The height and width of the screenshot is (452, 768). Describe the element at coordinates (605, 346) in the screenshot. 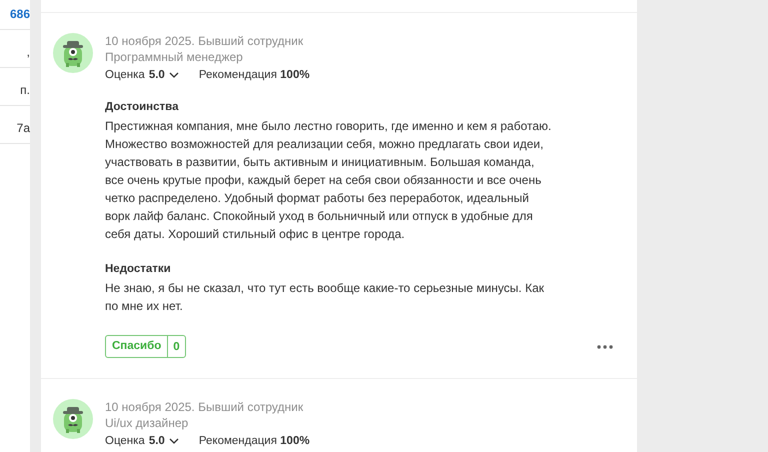

I see `more-icon` at that location.